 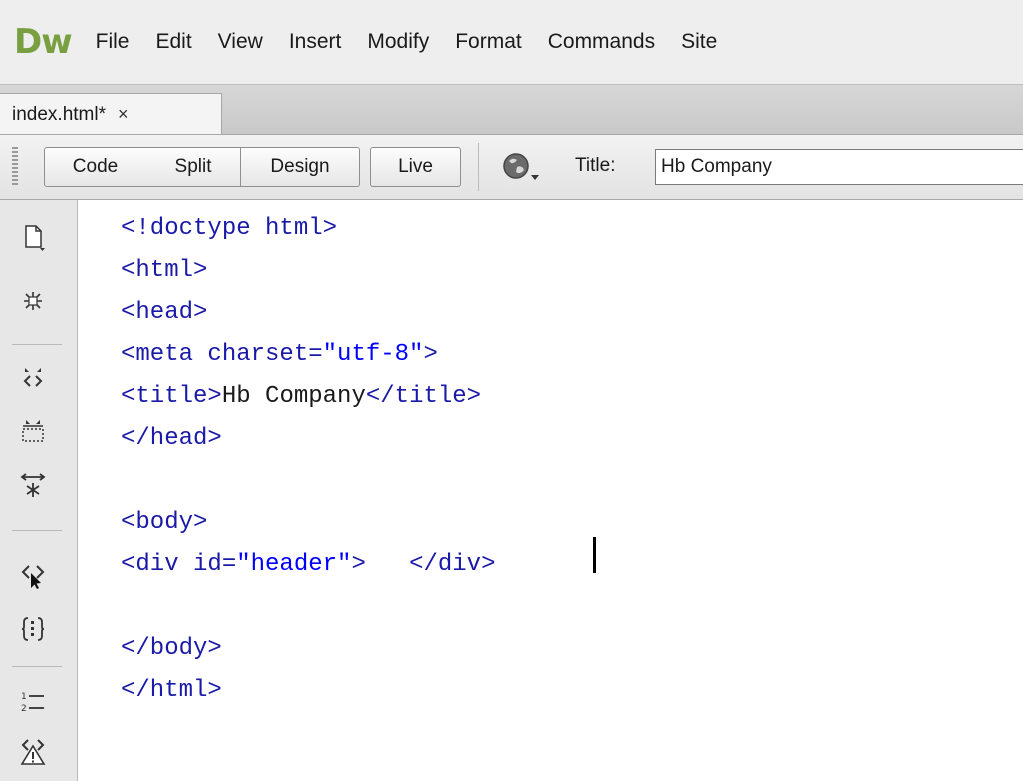 I want to click on code-line: <head>, so click(x=164, y=312).